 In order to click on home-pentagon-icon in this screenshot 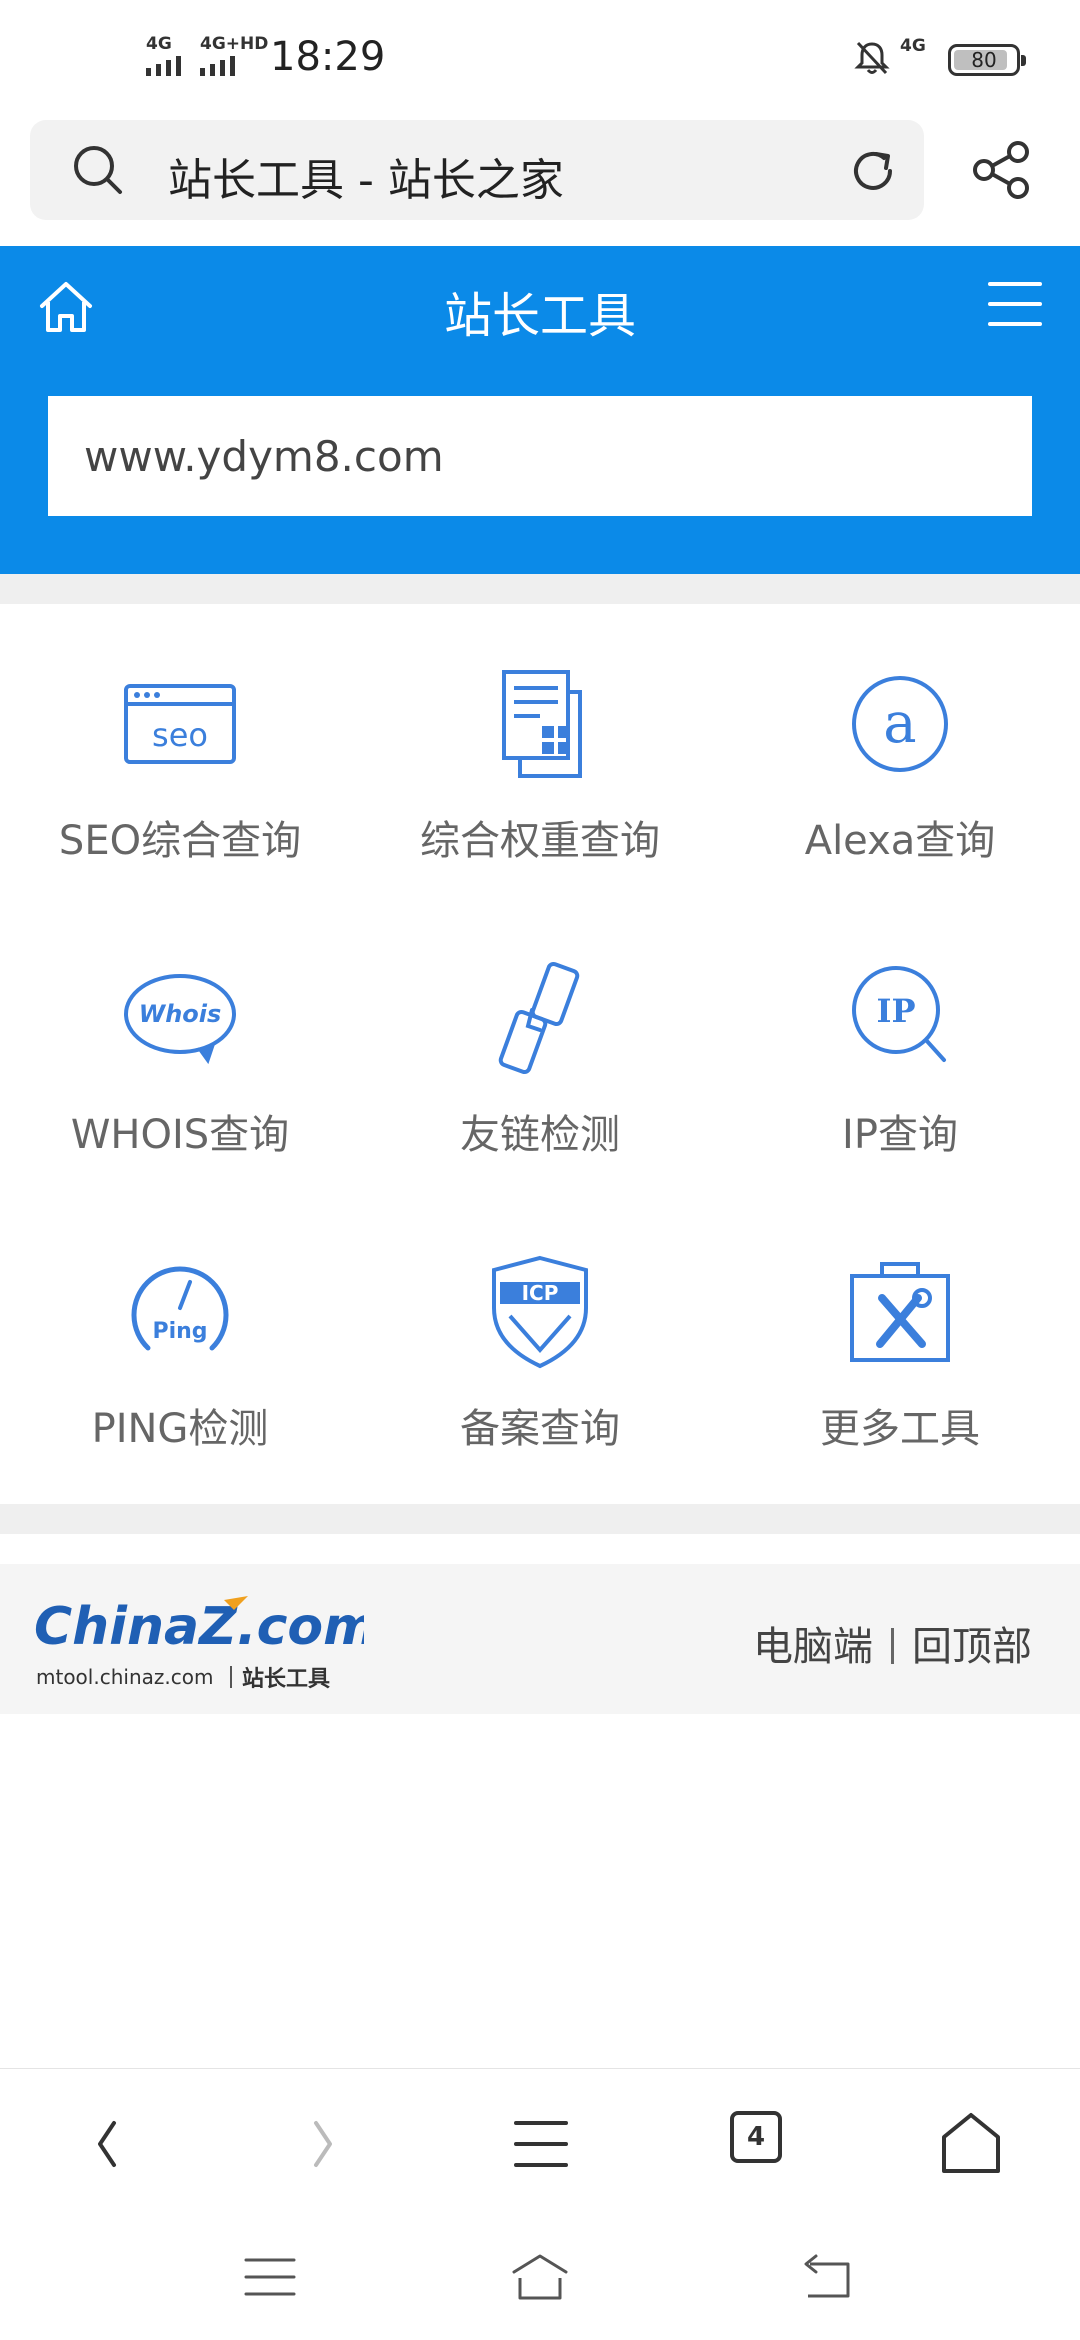, I will do `click(971, 2144)`.